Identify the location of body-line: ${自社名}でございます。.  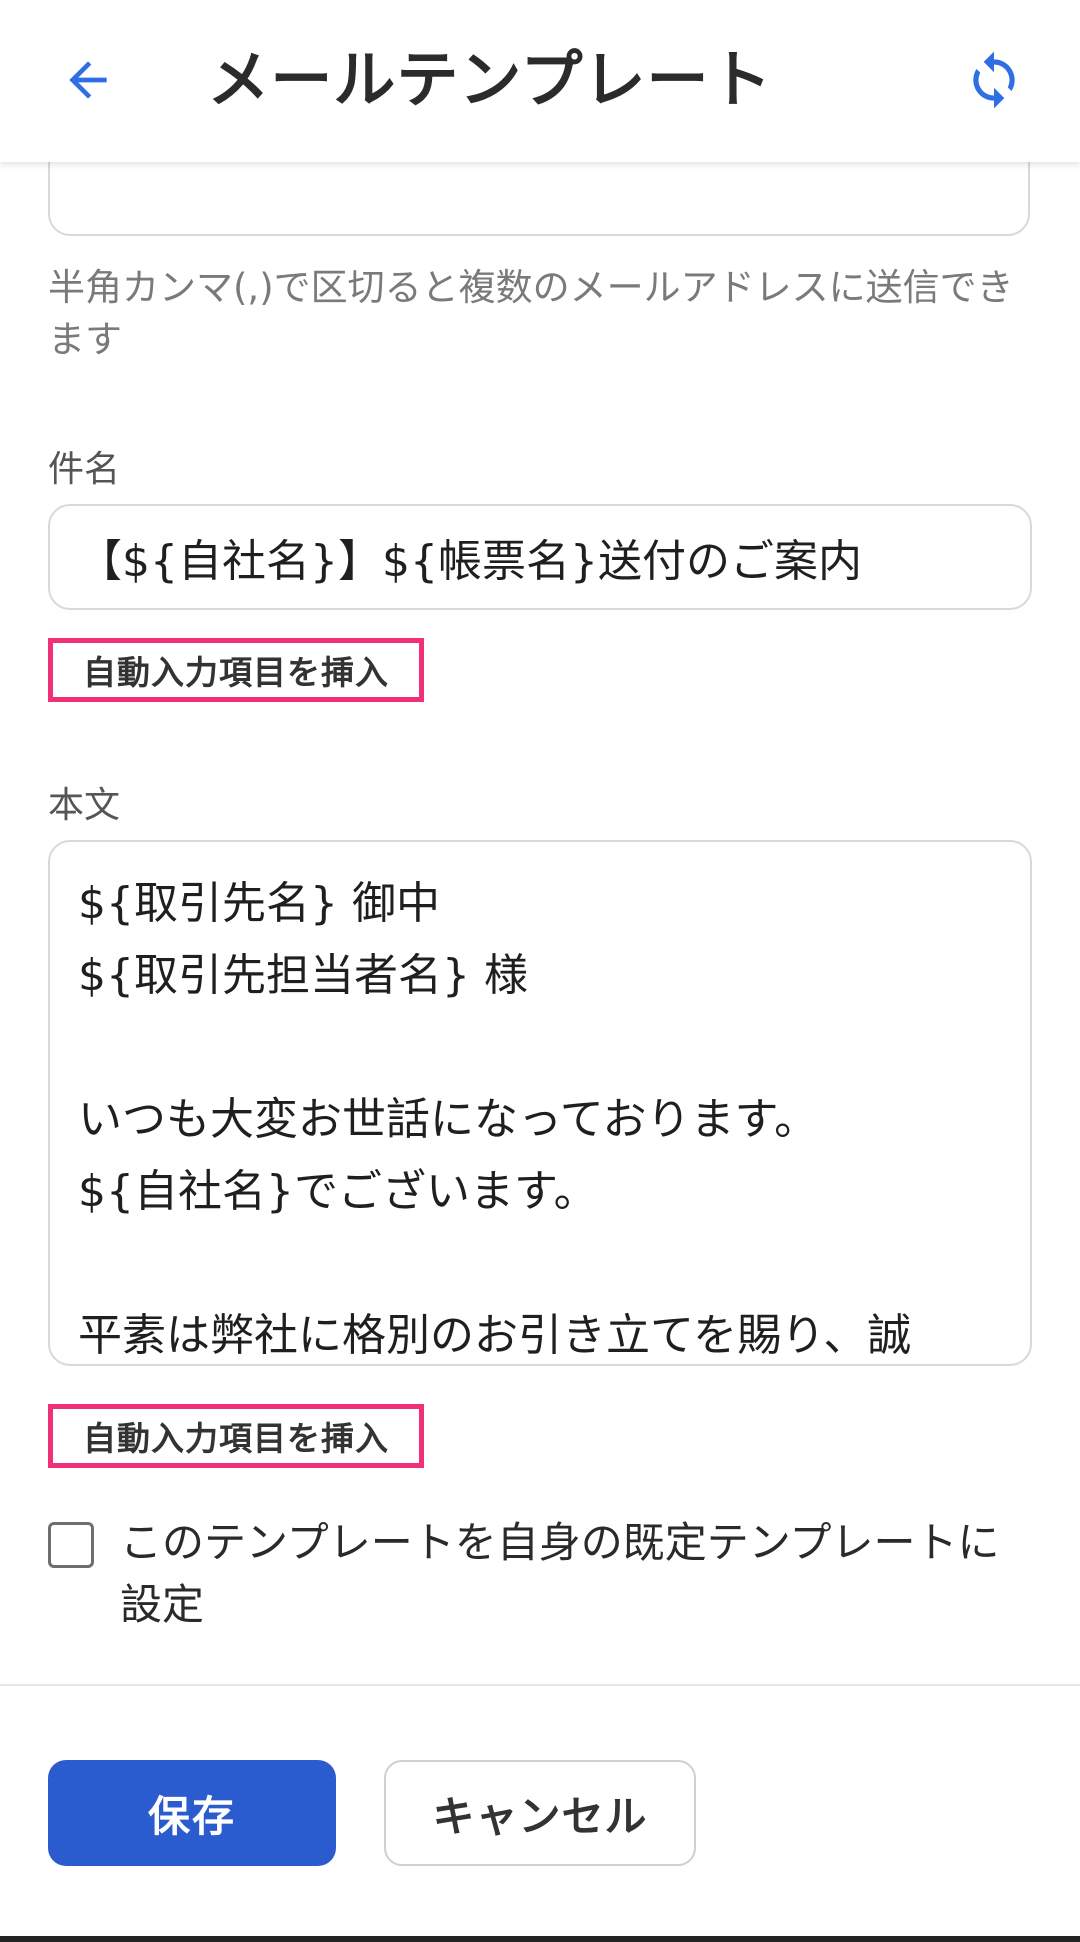
(338, 1191).